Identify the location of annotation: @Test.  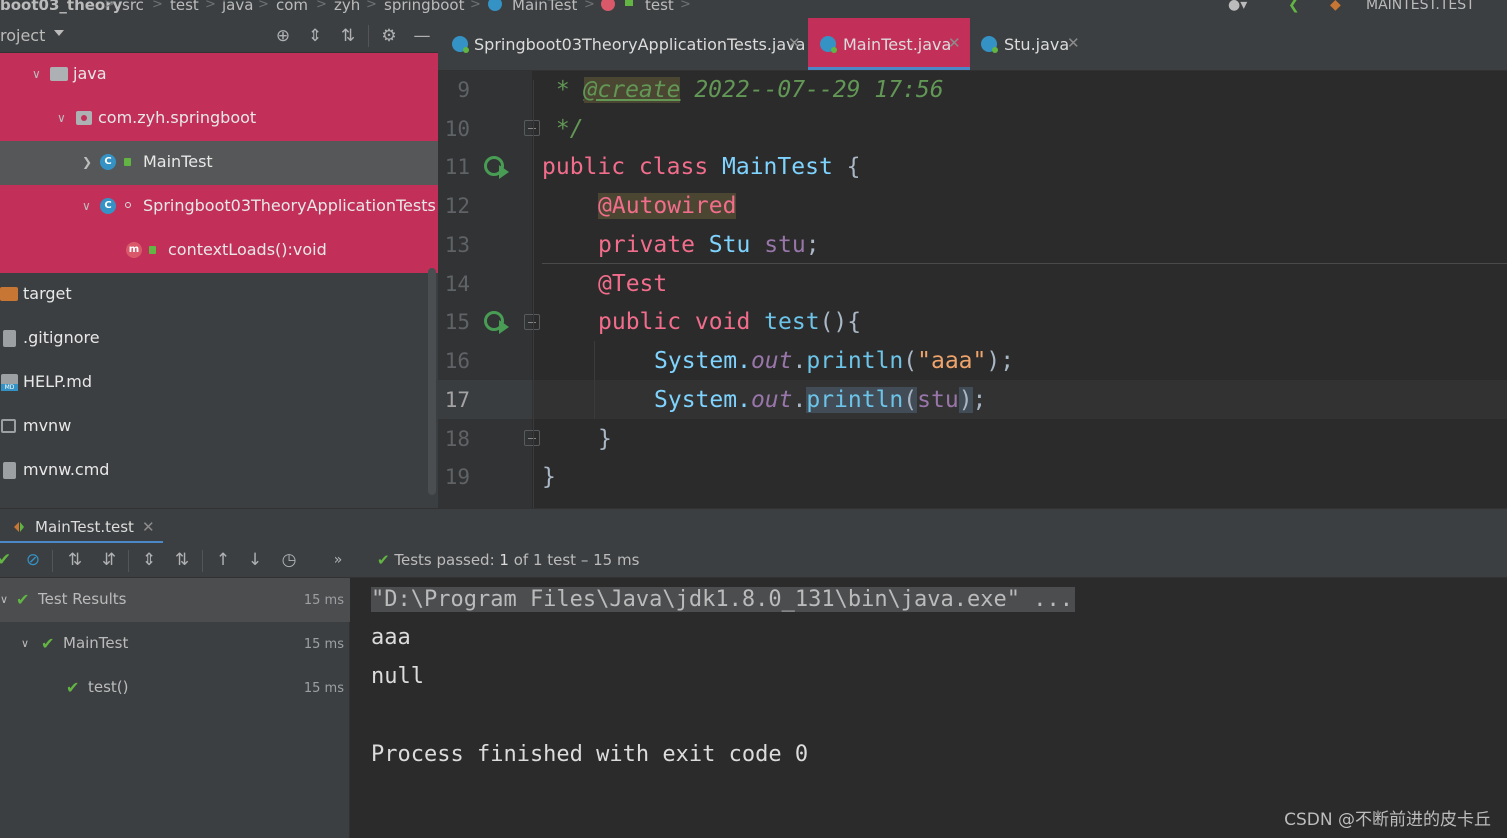
(633, 284).